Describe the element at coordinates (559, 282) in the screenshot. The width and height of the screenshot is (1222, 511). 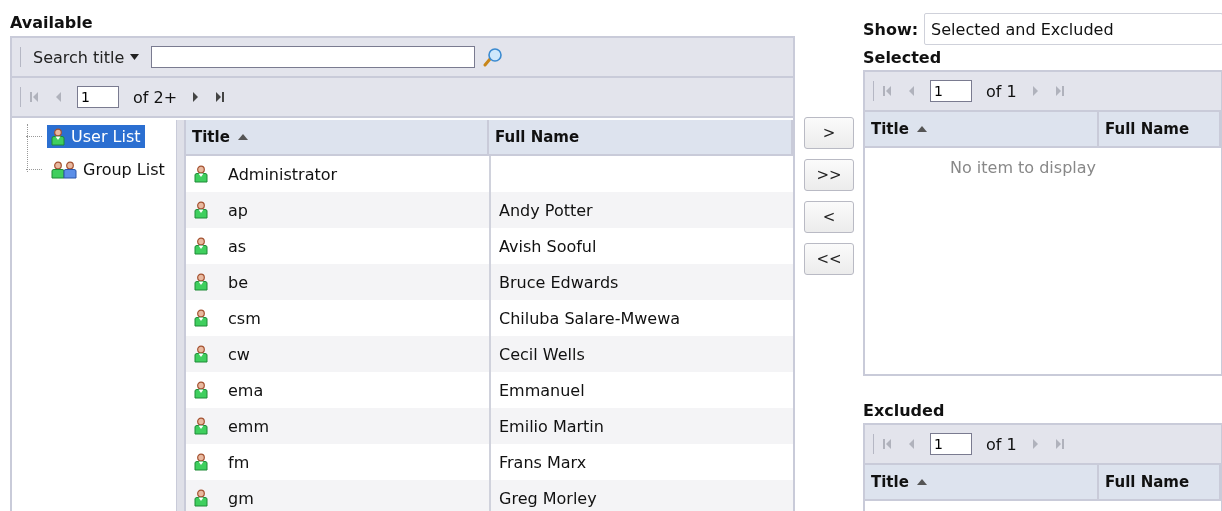
I see `table-cell: Bruce Edwards` at that location.